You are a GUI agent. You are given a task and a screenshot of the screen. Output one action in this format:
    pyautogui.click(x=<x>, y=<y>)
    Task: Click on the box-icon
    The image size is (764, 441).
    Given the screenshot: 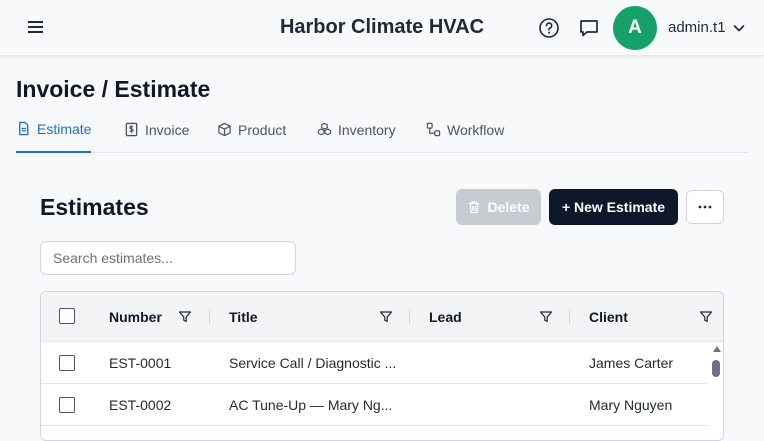 What is the action you would take?
    pyautogui.click(x=224, y=129)
    